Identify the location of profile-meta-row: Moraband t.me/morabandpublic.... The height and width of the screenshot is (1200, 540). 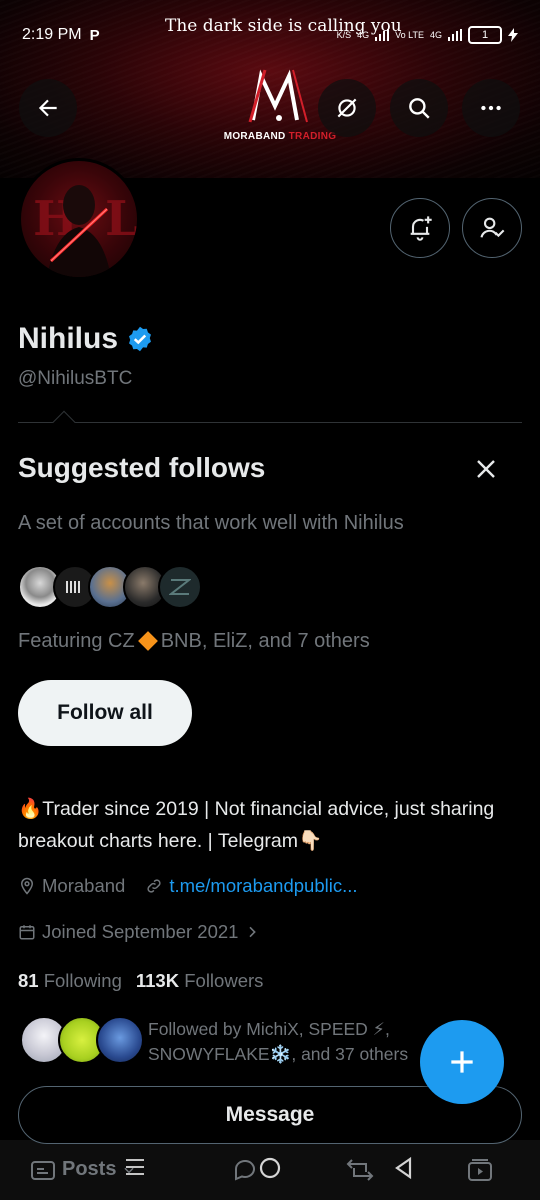
(188, 886).